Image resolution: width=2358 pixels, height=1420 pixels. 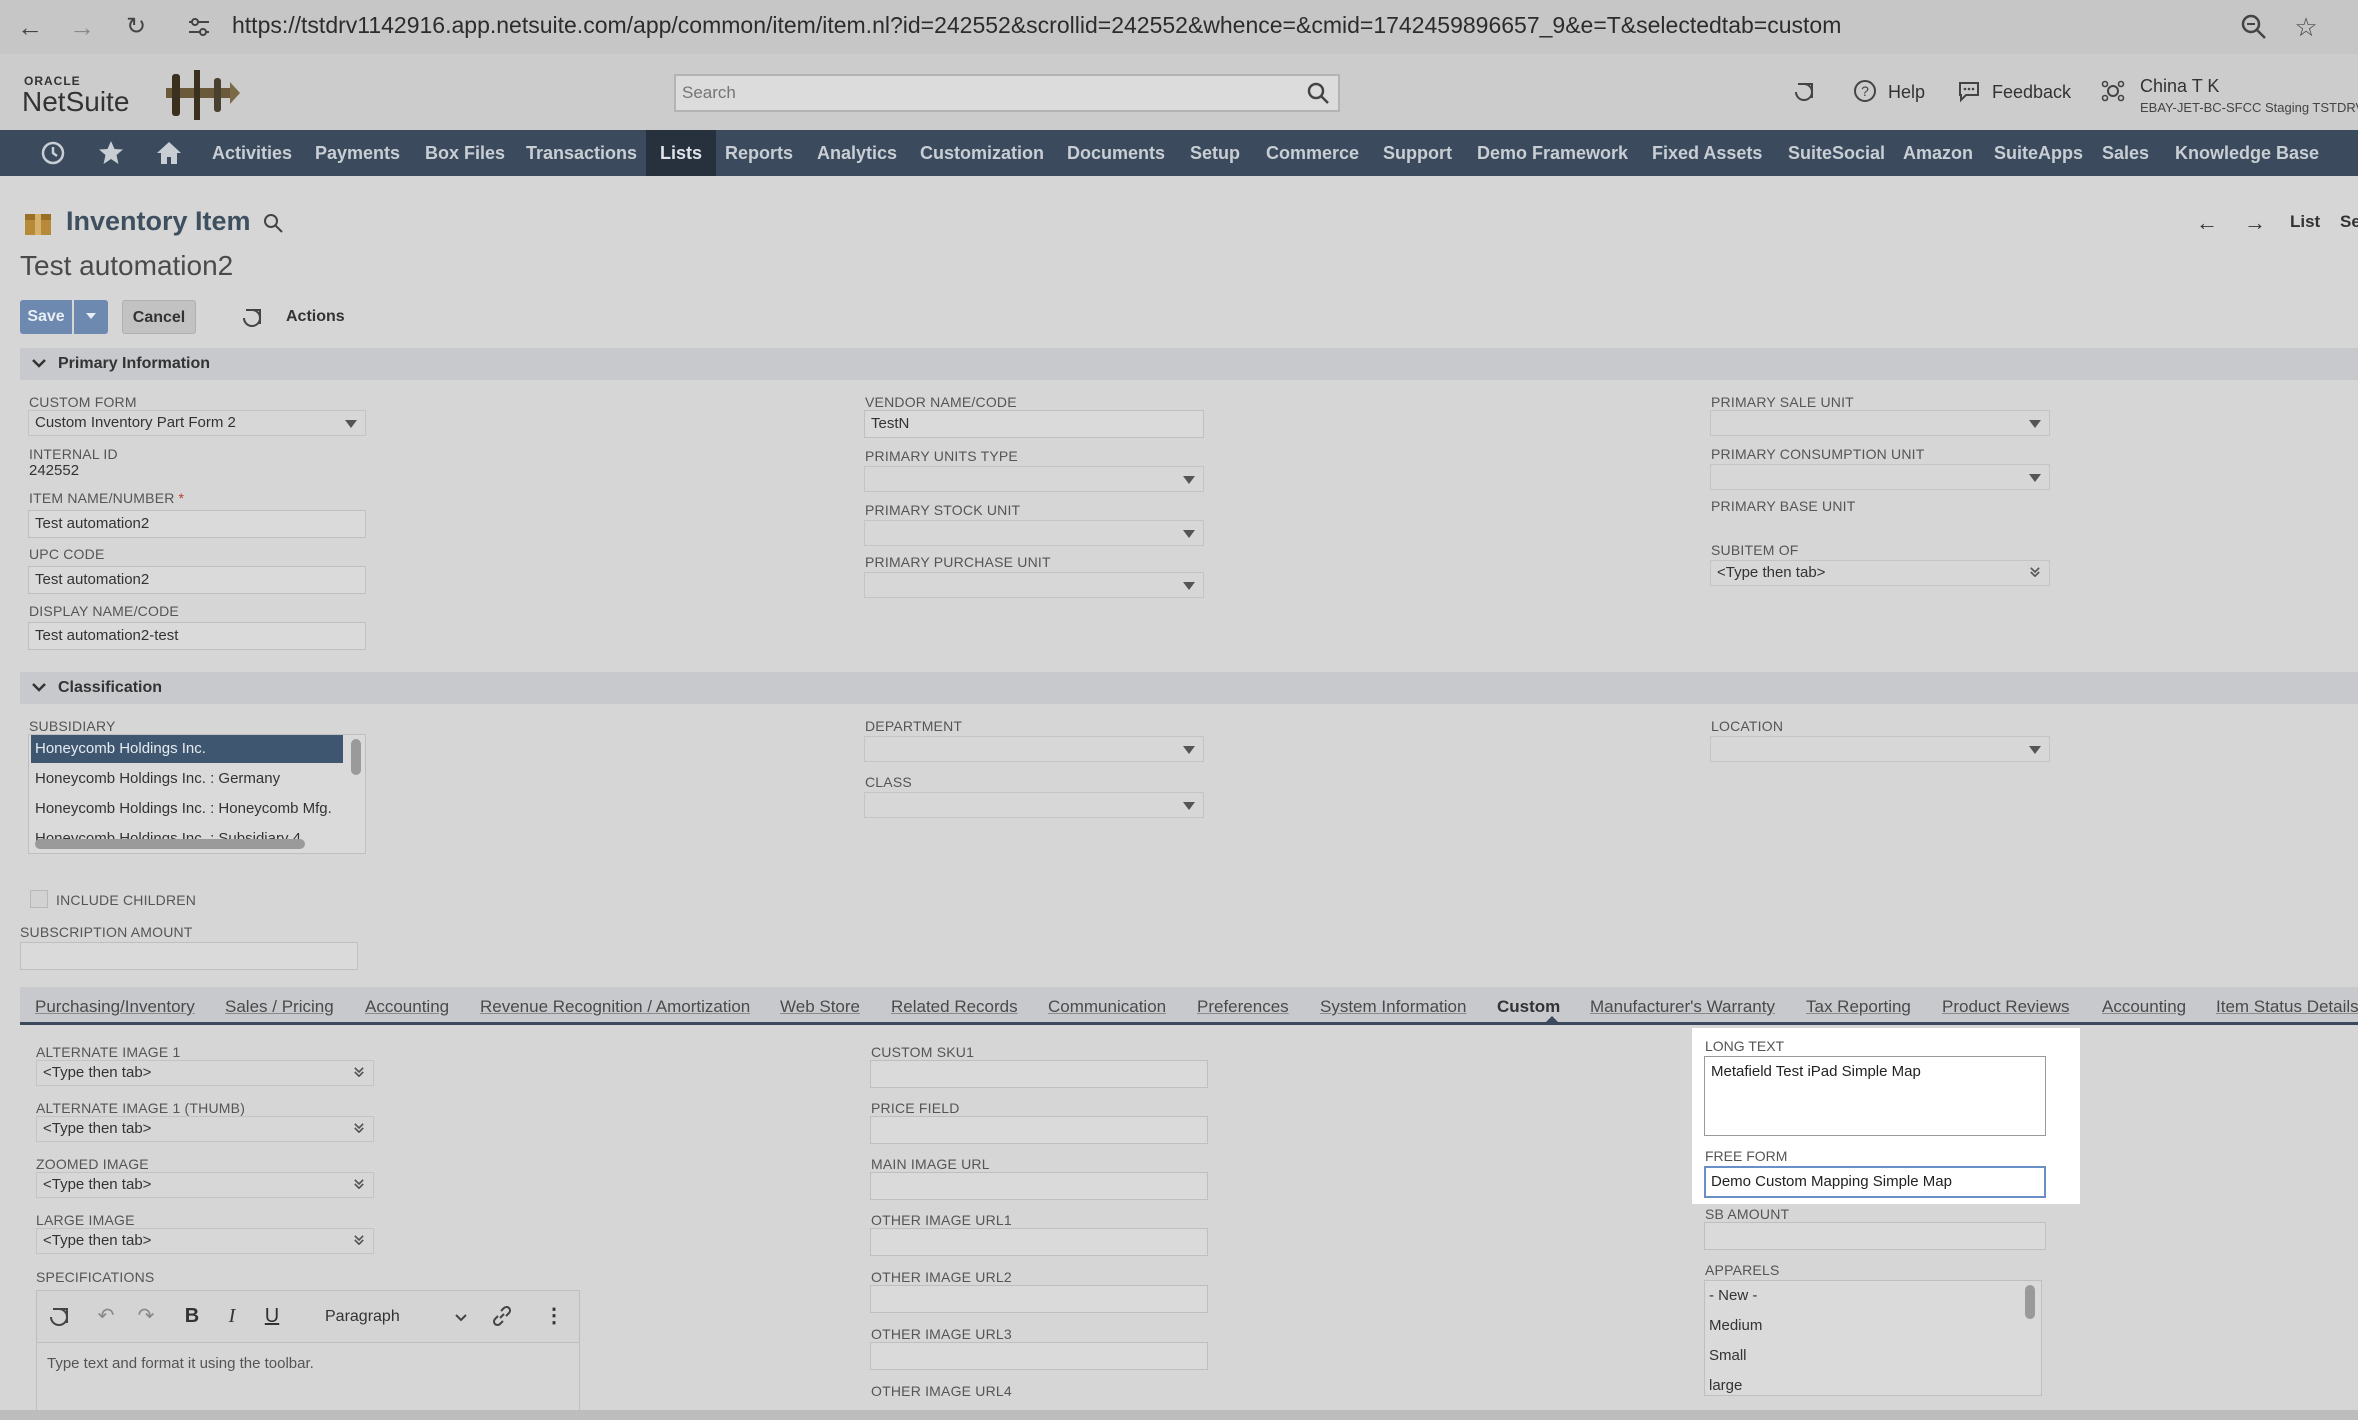 What do you see at coordinates (857, 153) in the screenshot?
I see `nav-analytics: Analytics` at bounding box center [857, 153].